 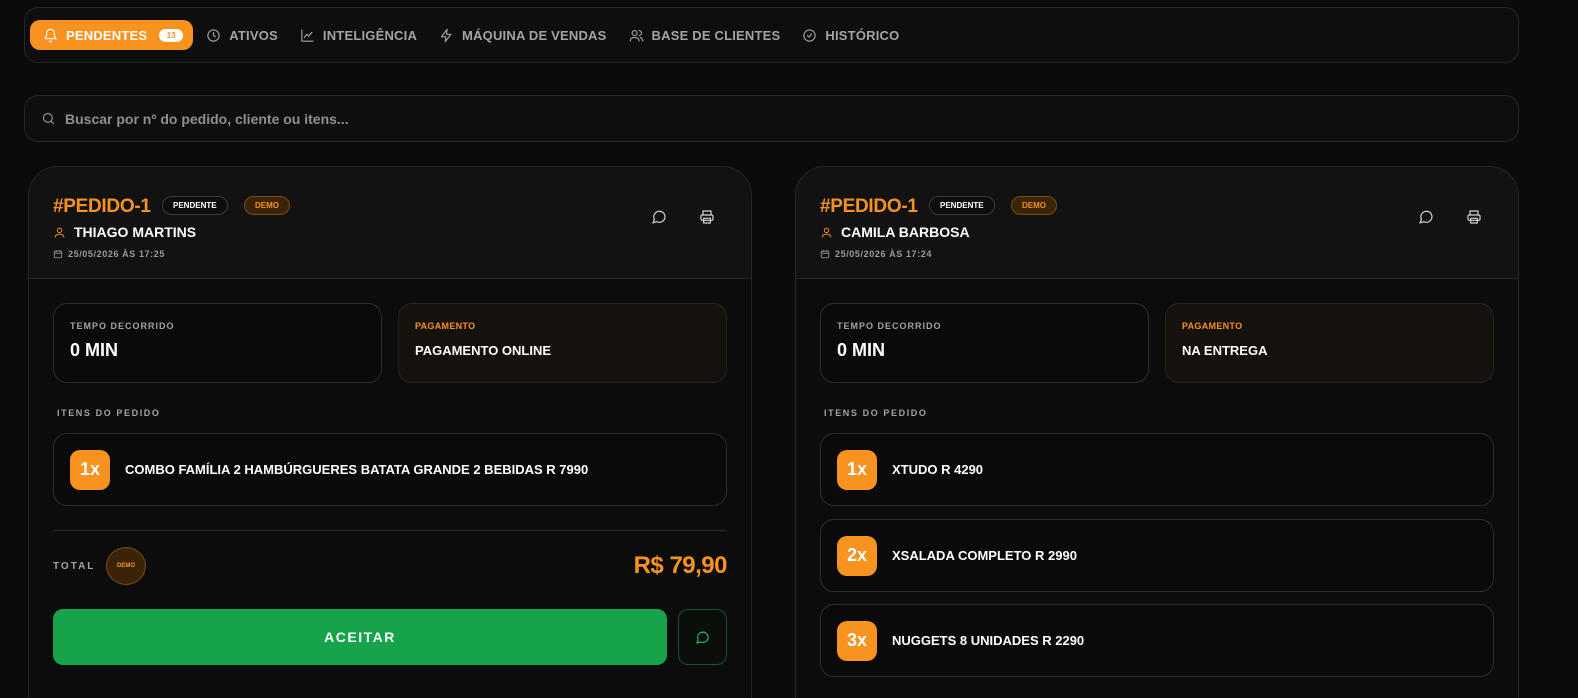 I want to click on list-item: 1x XTUDO R 4290, so click(x=1157, y=469).